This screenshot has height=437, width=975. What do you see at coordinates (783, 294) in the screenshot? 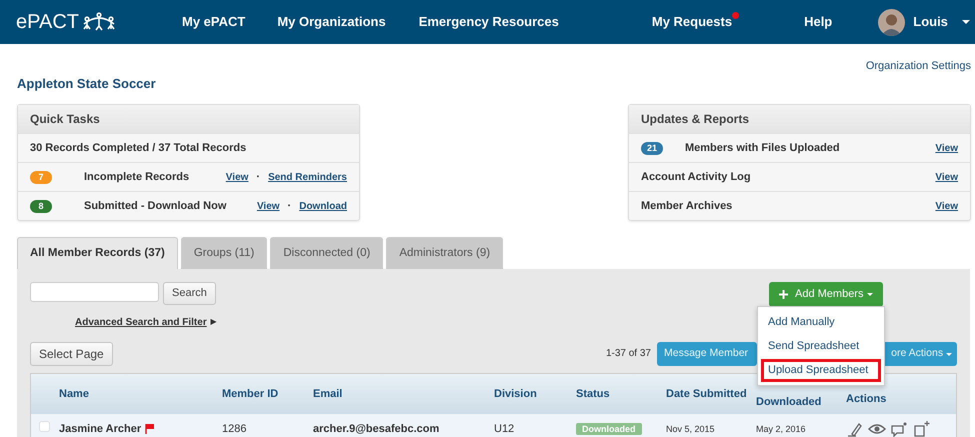
I see `plus-icon` at bounding box center [783, 294].